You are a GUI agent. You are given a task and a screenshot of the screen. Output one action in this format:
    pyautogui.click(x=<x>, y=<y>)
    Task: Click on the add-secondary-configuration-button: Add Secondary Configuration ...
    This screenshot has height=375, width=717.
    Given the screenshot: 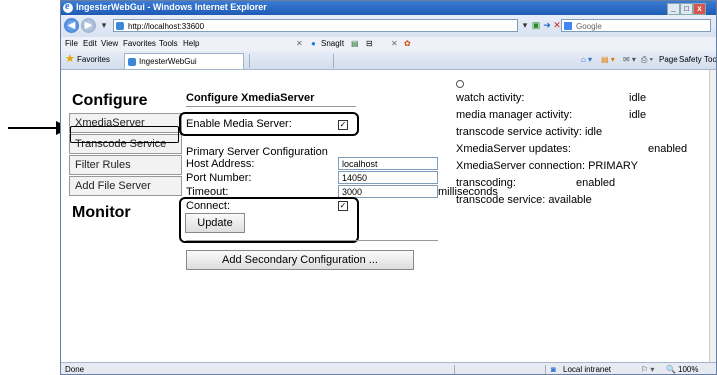 What is the action you would take?
    pyautogui.click(x=300, y=260)
    